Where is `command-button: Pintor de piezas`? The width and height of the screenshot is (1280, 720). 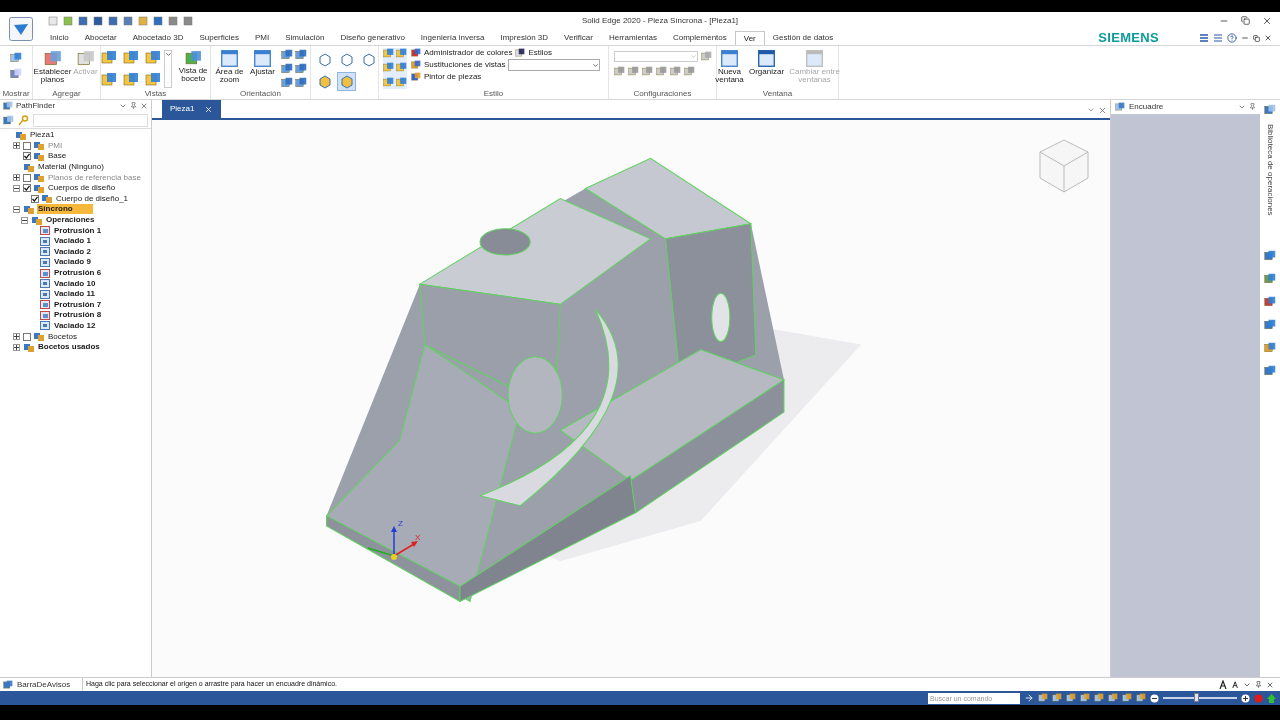
command-button: Pintor de piezas is located at coordinates (453, 77).